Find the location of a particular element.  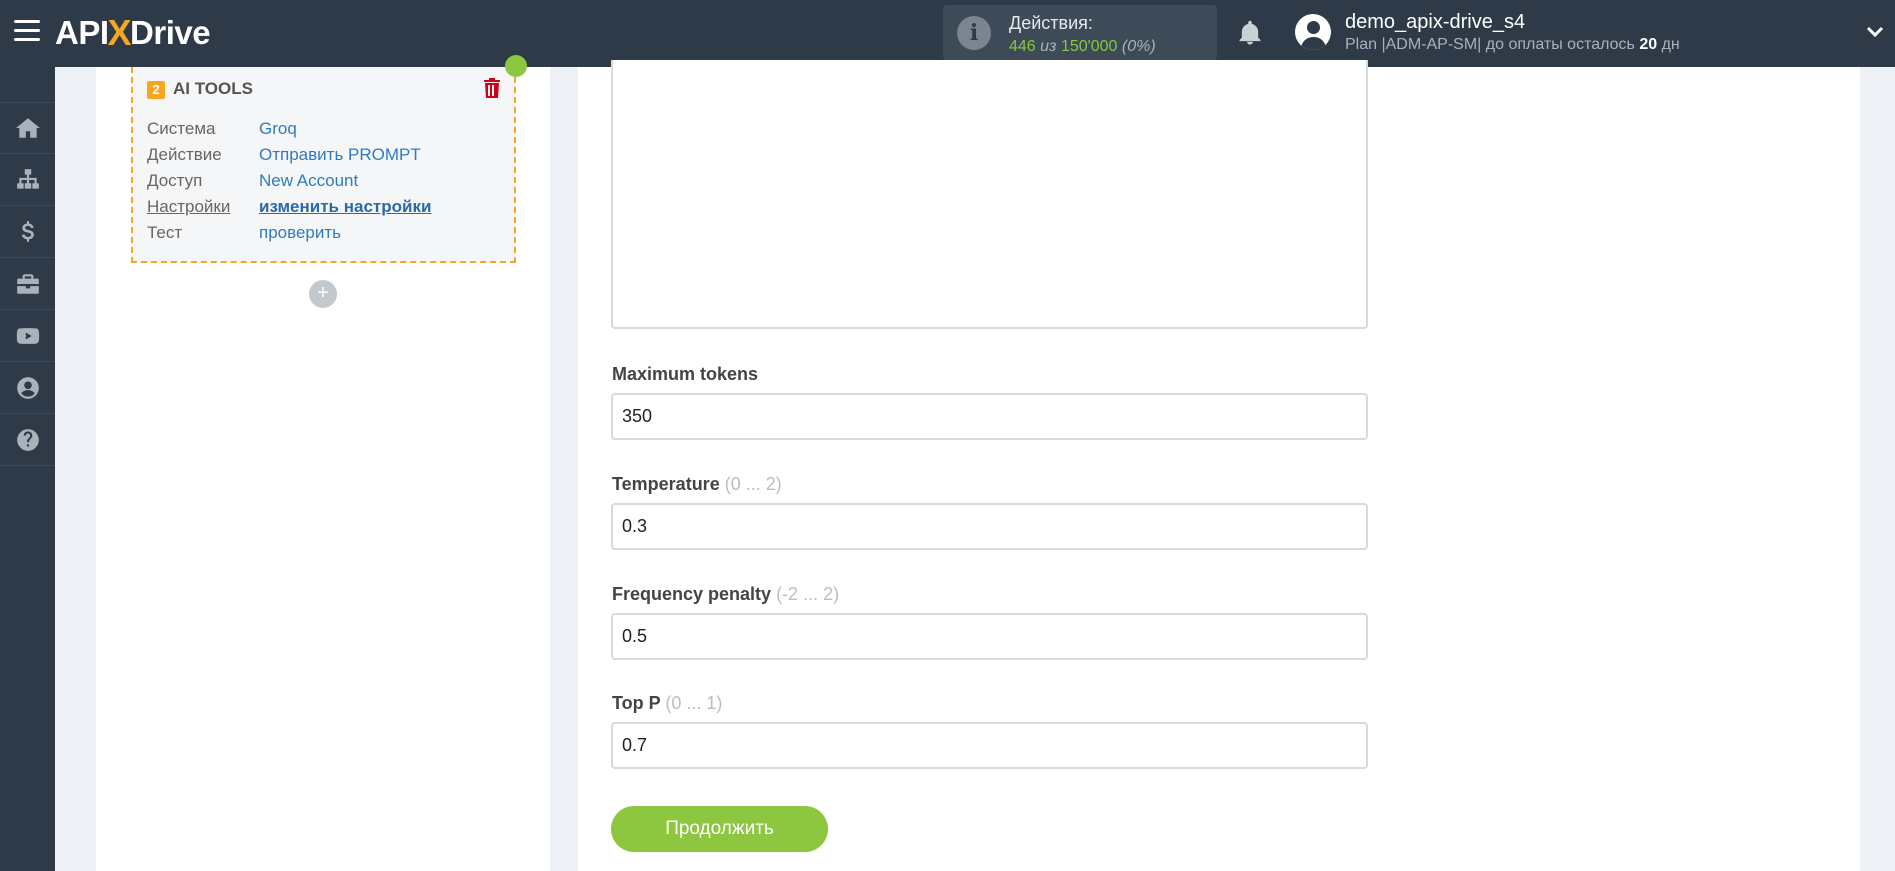

card-row-access: Доступ New Account is located at coordinates (252, 181).